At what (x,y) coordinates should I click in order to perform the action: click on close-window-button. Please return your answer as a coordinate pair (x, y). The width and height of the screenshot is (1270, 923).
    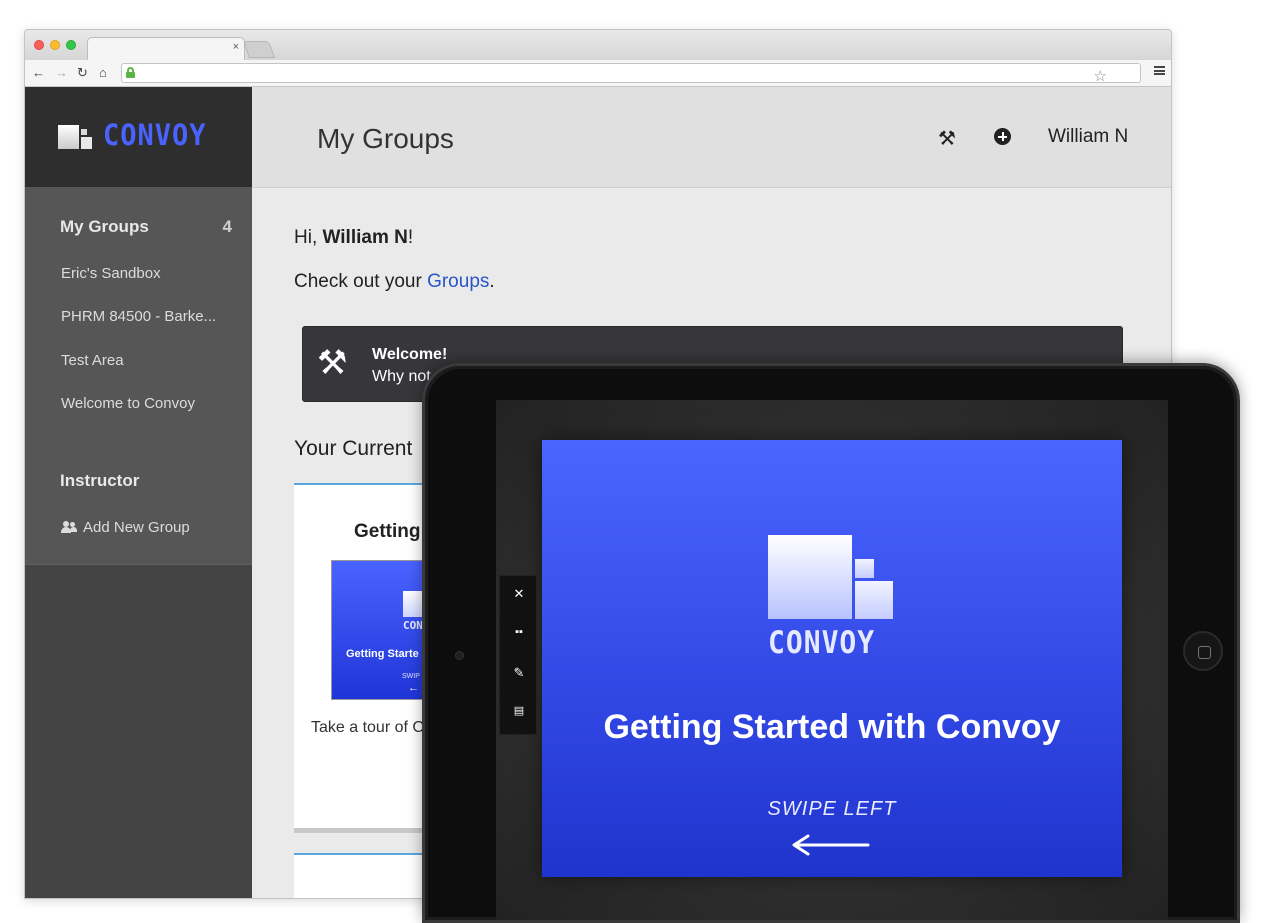
    Looking at the image, I should click on (39, 45).